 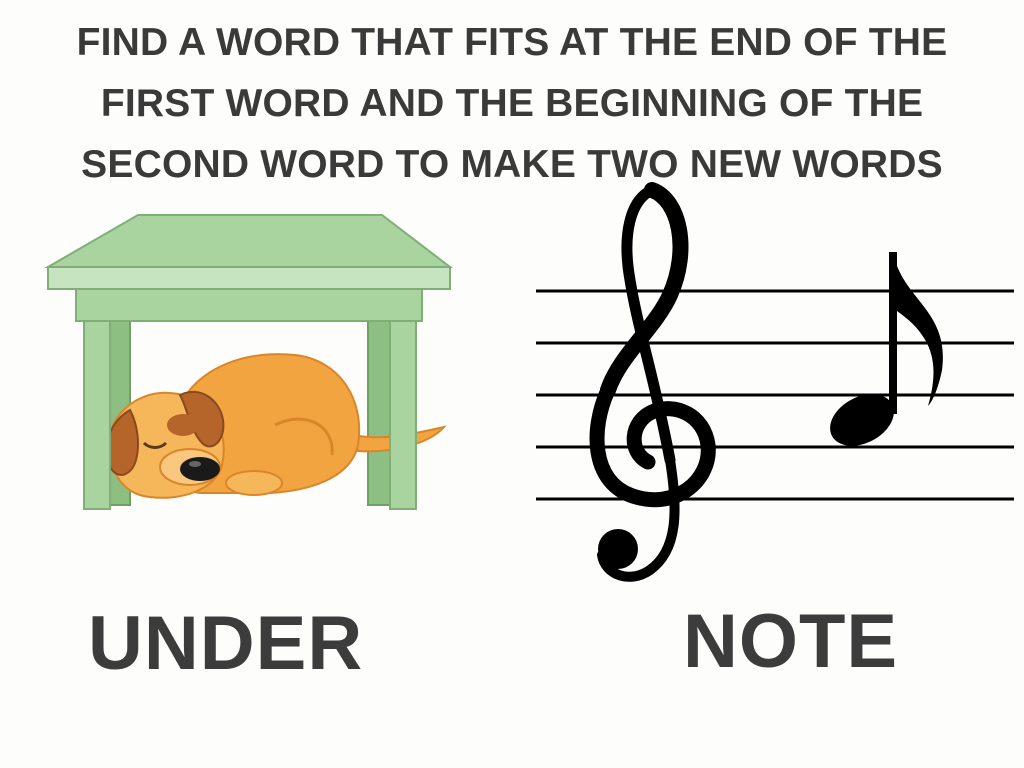 What do you see at coordinates (886, 349) in the screenshot?
I see `eighth-note-icon` at bounding box center [886, 349].